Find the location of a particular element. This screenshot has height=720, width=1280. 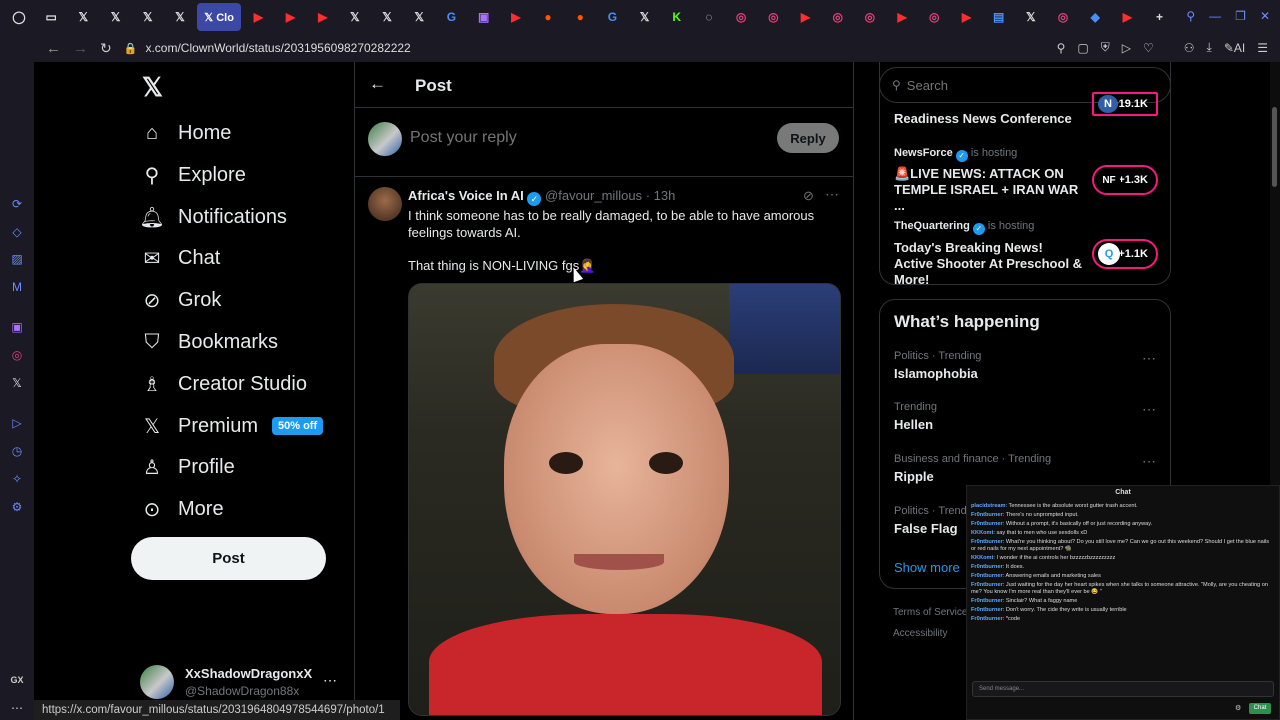

space-listeners-pill: N +19.1K is located at coordinates (1125, 104).